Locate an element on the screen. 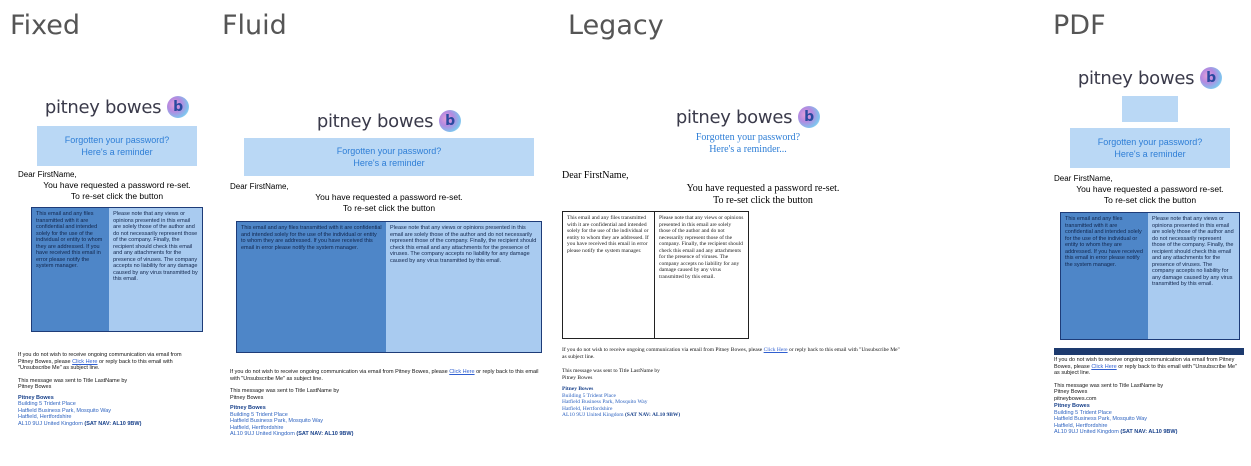  column-title-pdf: PDF is located at coordinates (1079, 25).